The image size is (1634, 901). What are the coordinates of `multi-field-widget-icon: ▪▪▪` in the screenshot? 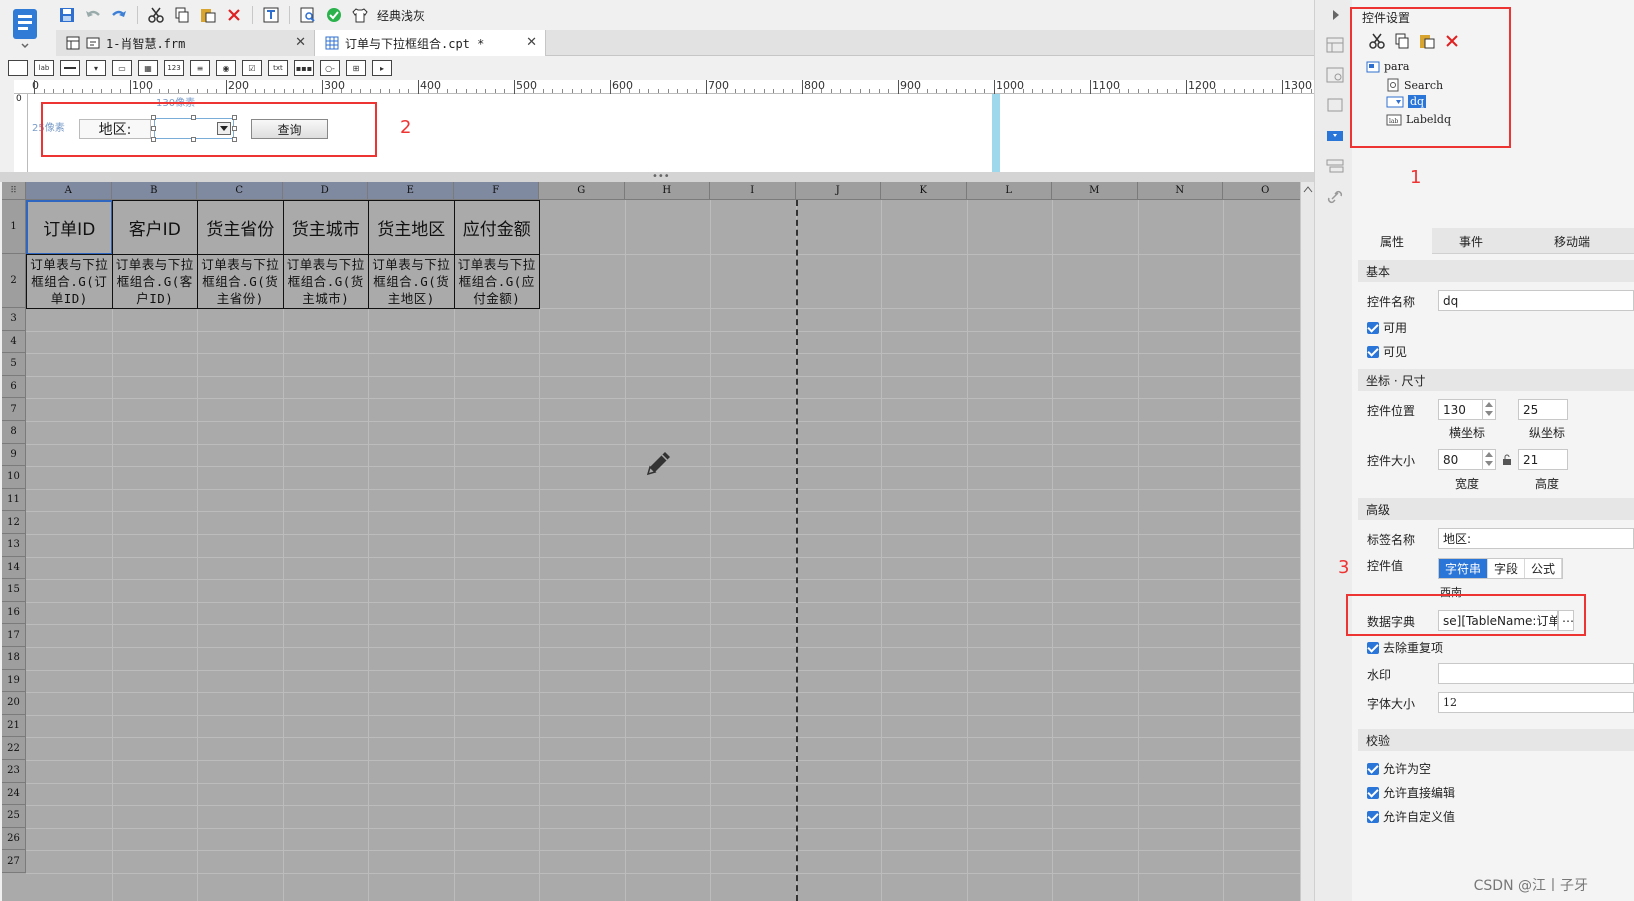 It's located at (304, 68).